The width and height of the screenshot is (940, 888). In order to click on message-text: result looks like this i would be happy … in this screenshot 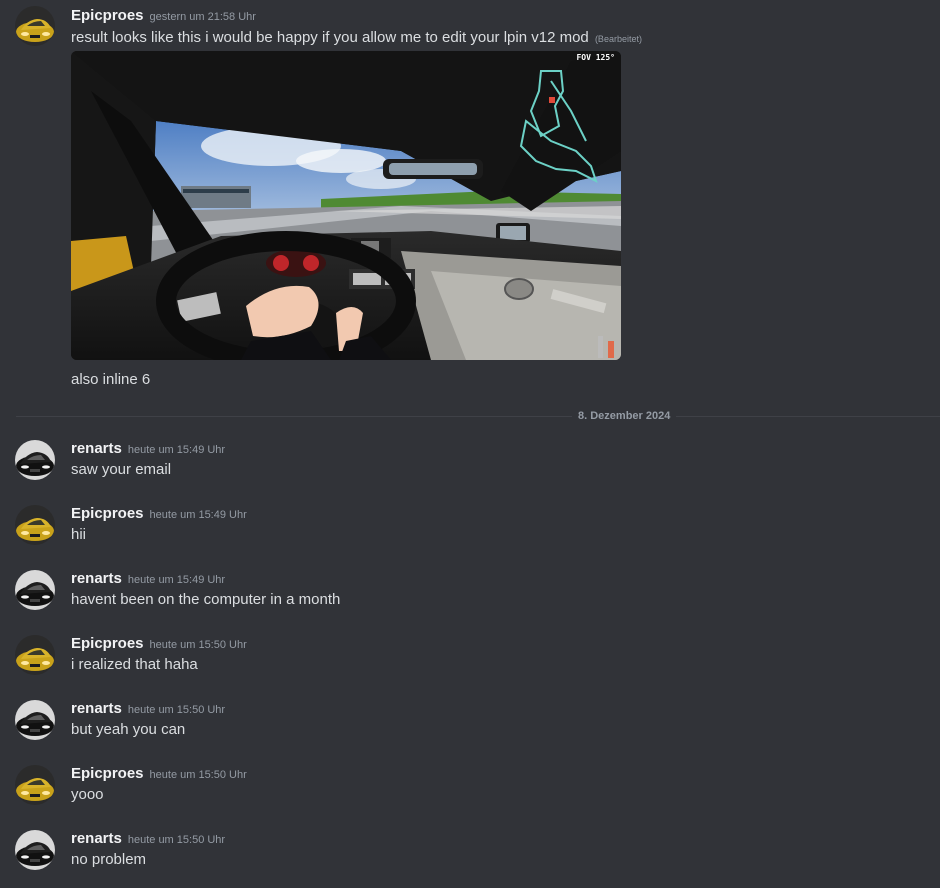, I will do `click(356, 37)`.